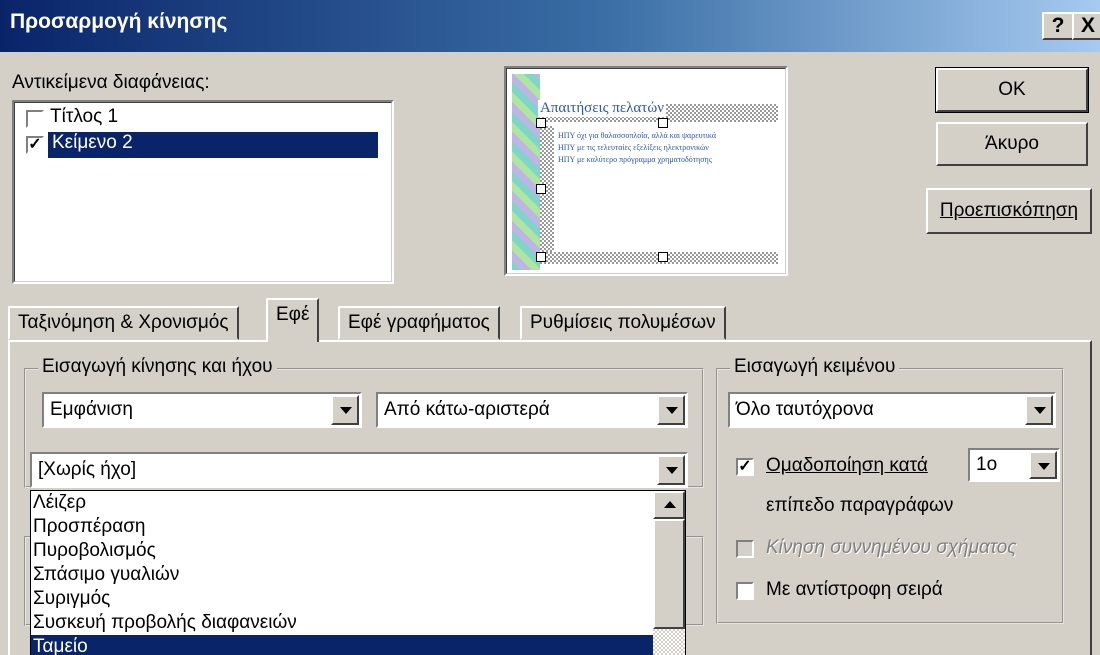 Image resolution: width=1100 pixels, height=655 pixels. I want to click on group-by-label: Ομαδοποίηση κατά, so click(847, 466).